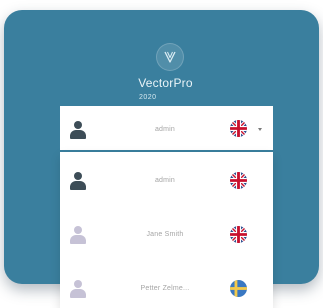 The height and width of the screenshot is (308, 323). I want to click on user-select-dropdown: admin, so click(166, 129).